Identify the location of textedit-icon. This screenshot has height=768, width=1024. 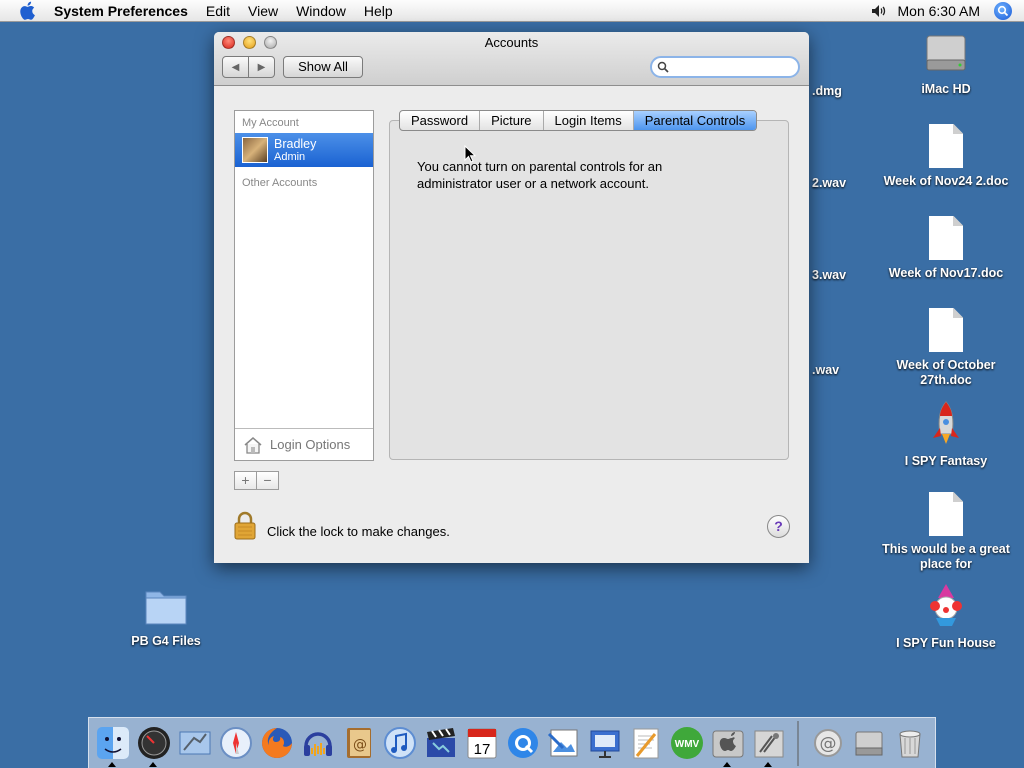
(645, 743).